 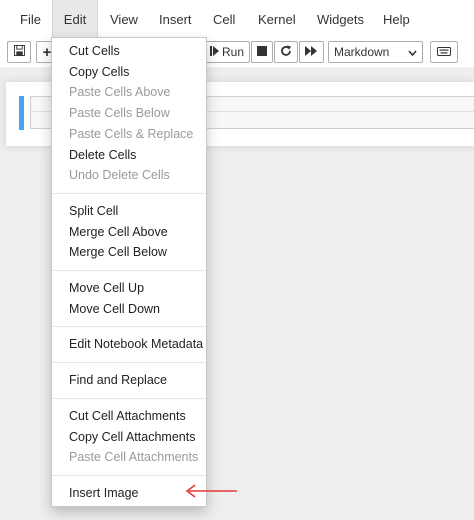 I want to click on restart-kernel-button, so click(x=286, y=52).